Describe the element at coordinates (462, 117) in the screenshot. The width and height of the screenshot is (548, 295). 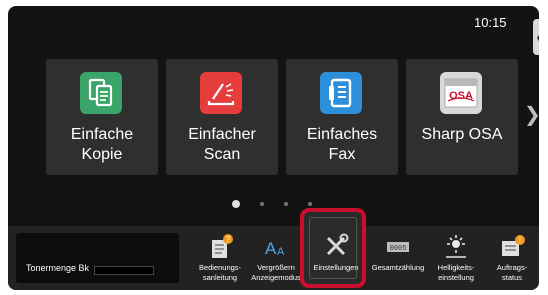
I see `tile-sharp-osa: OSA Sharp OSA` at that location.